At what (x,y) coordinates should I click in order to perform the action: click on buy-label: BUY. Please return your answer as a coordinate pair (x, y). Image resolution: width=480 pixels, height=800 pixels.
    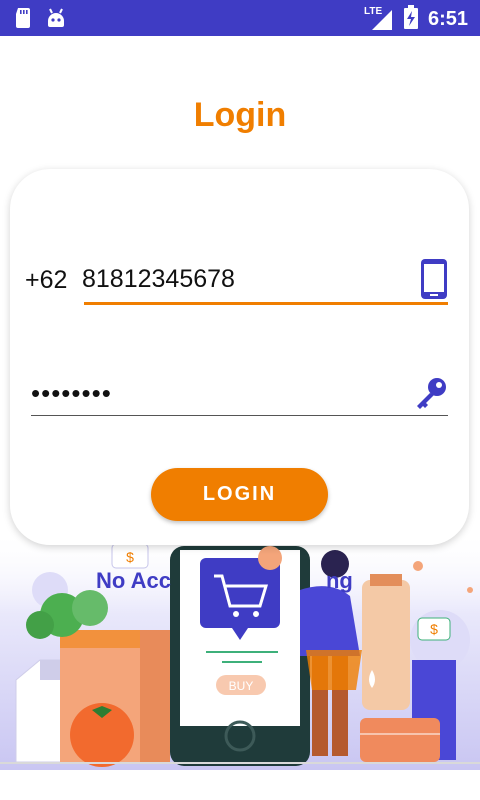
    Looking at the image, I should click on (241, 686).